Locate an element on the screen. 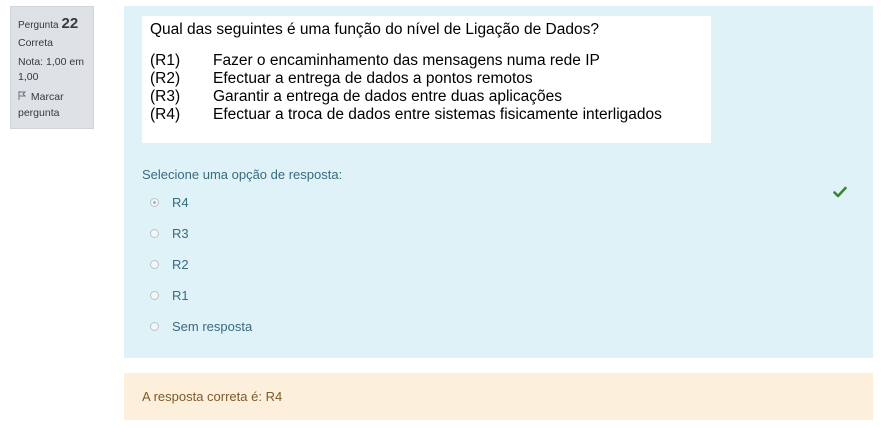 Image resolution: width=888 pixels, height=428 pixels. option-label: R1 is located at coordinates (180, 295).